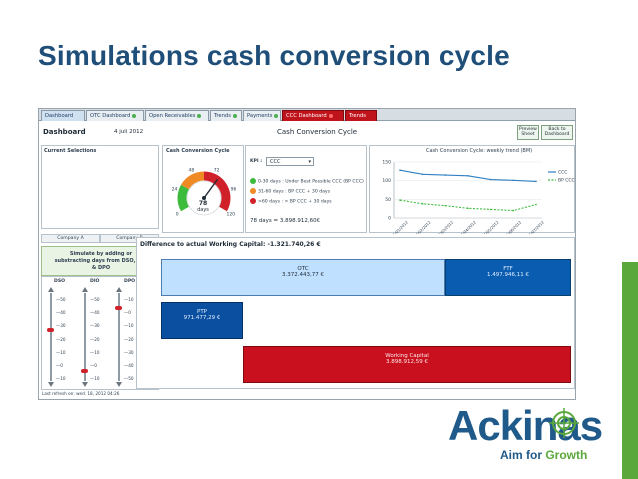 The width and height of the screenshot is (638, 479). Describe the element at coordinates (51, 289) in the screenshot. I see `dso-up-arrow-icon` at that location.